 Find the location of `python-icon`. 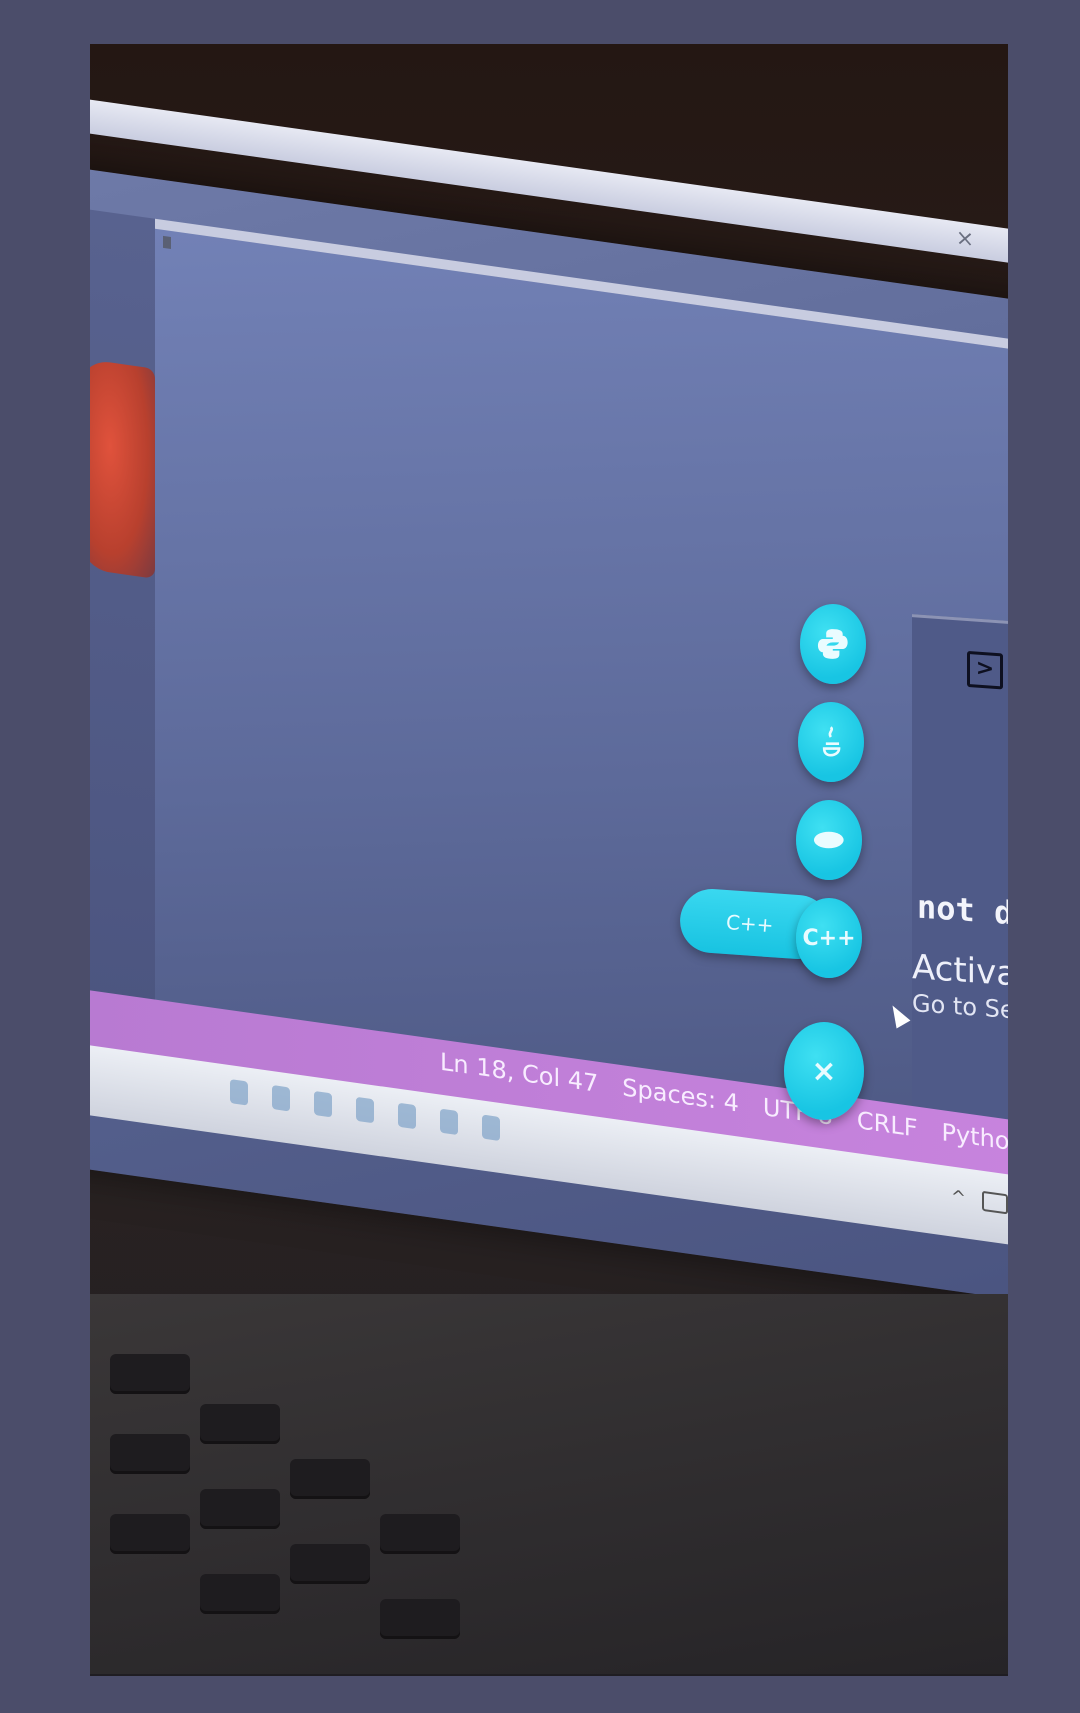

python-icon is located at coordinates (833, 644).